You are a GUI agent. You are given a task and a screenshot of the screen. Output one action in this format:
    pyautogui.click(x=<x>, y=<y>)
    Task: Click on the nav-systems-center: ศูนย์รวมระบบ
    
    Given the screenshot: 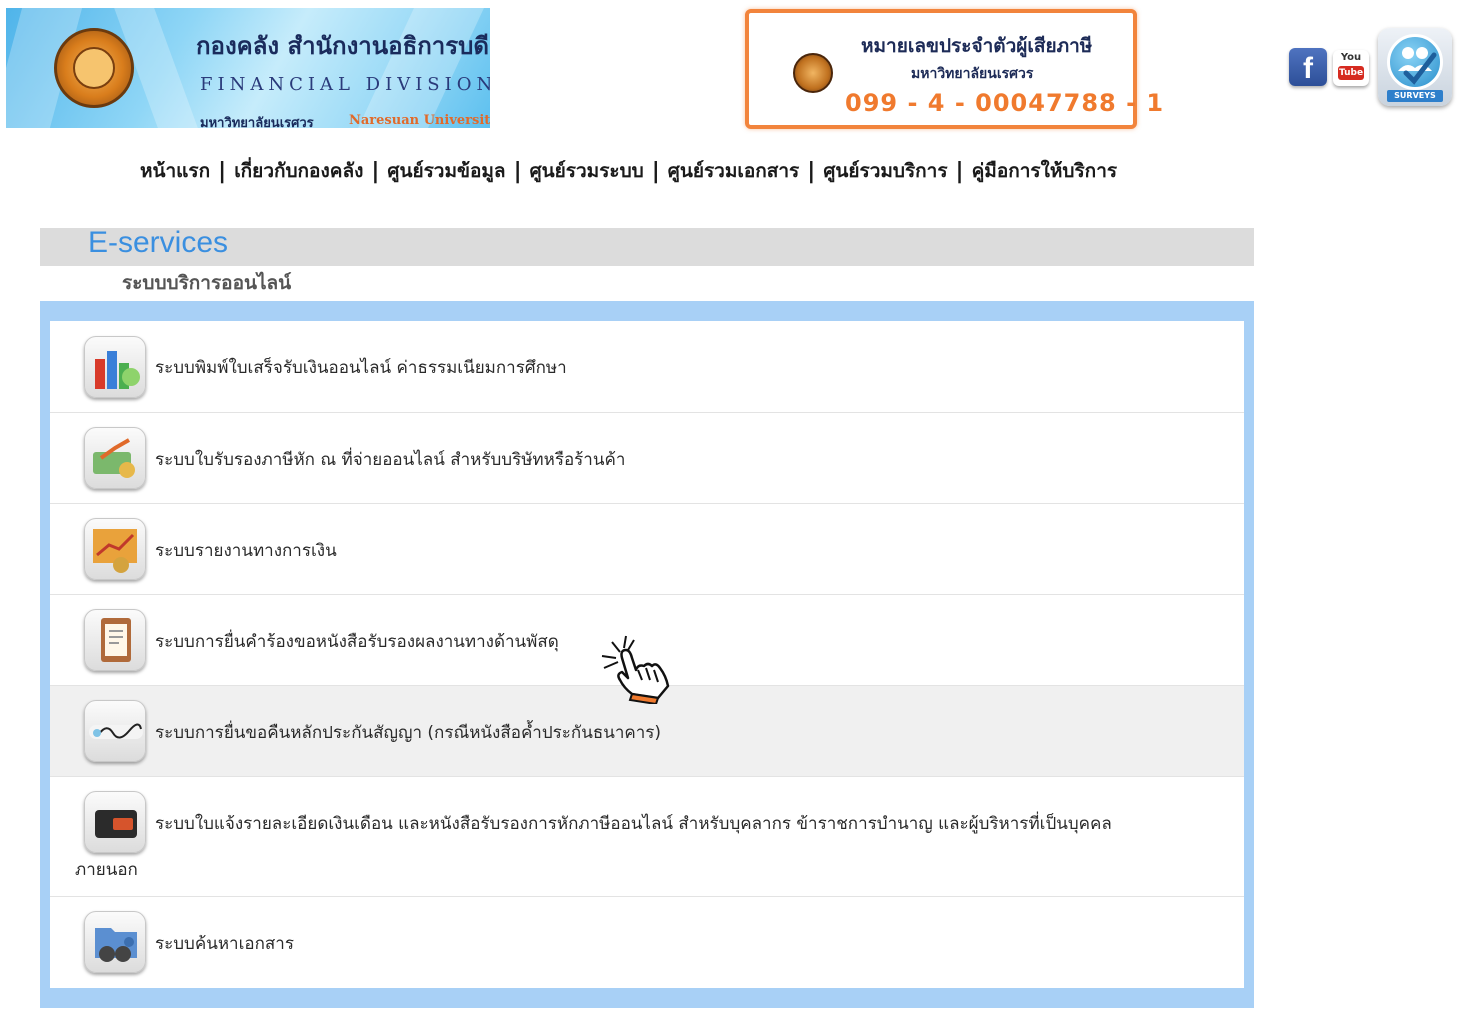 What is the action you would take?
    pyautogui.click(x=587, y=171)
    